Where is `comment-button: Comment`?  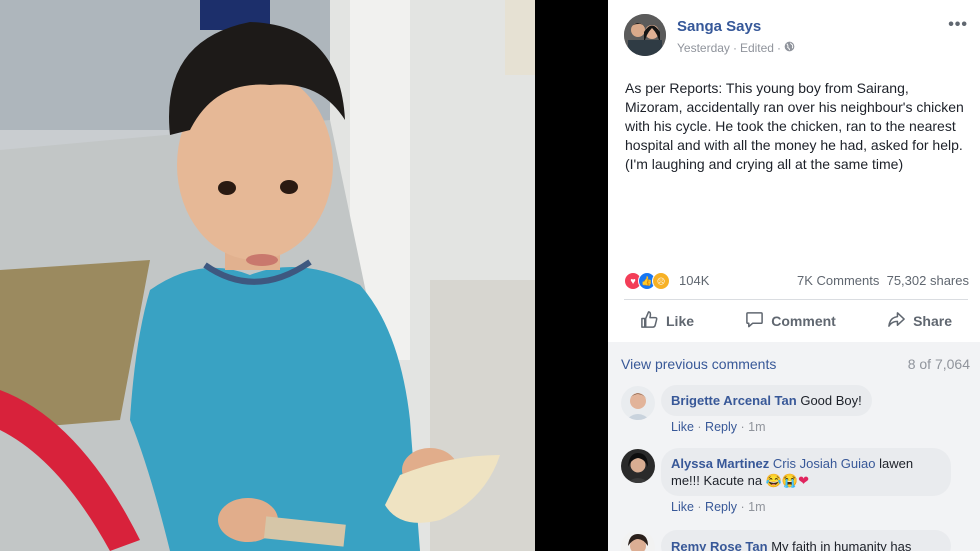 comment-button: Comment is located at coordinates (790, 321).